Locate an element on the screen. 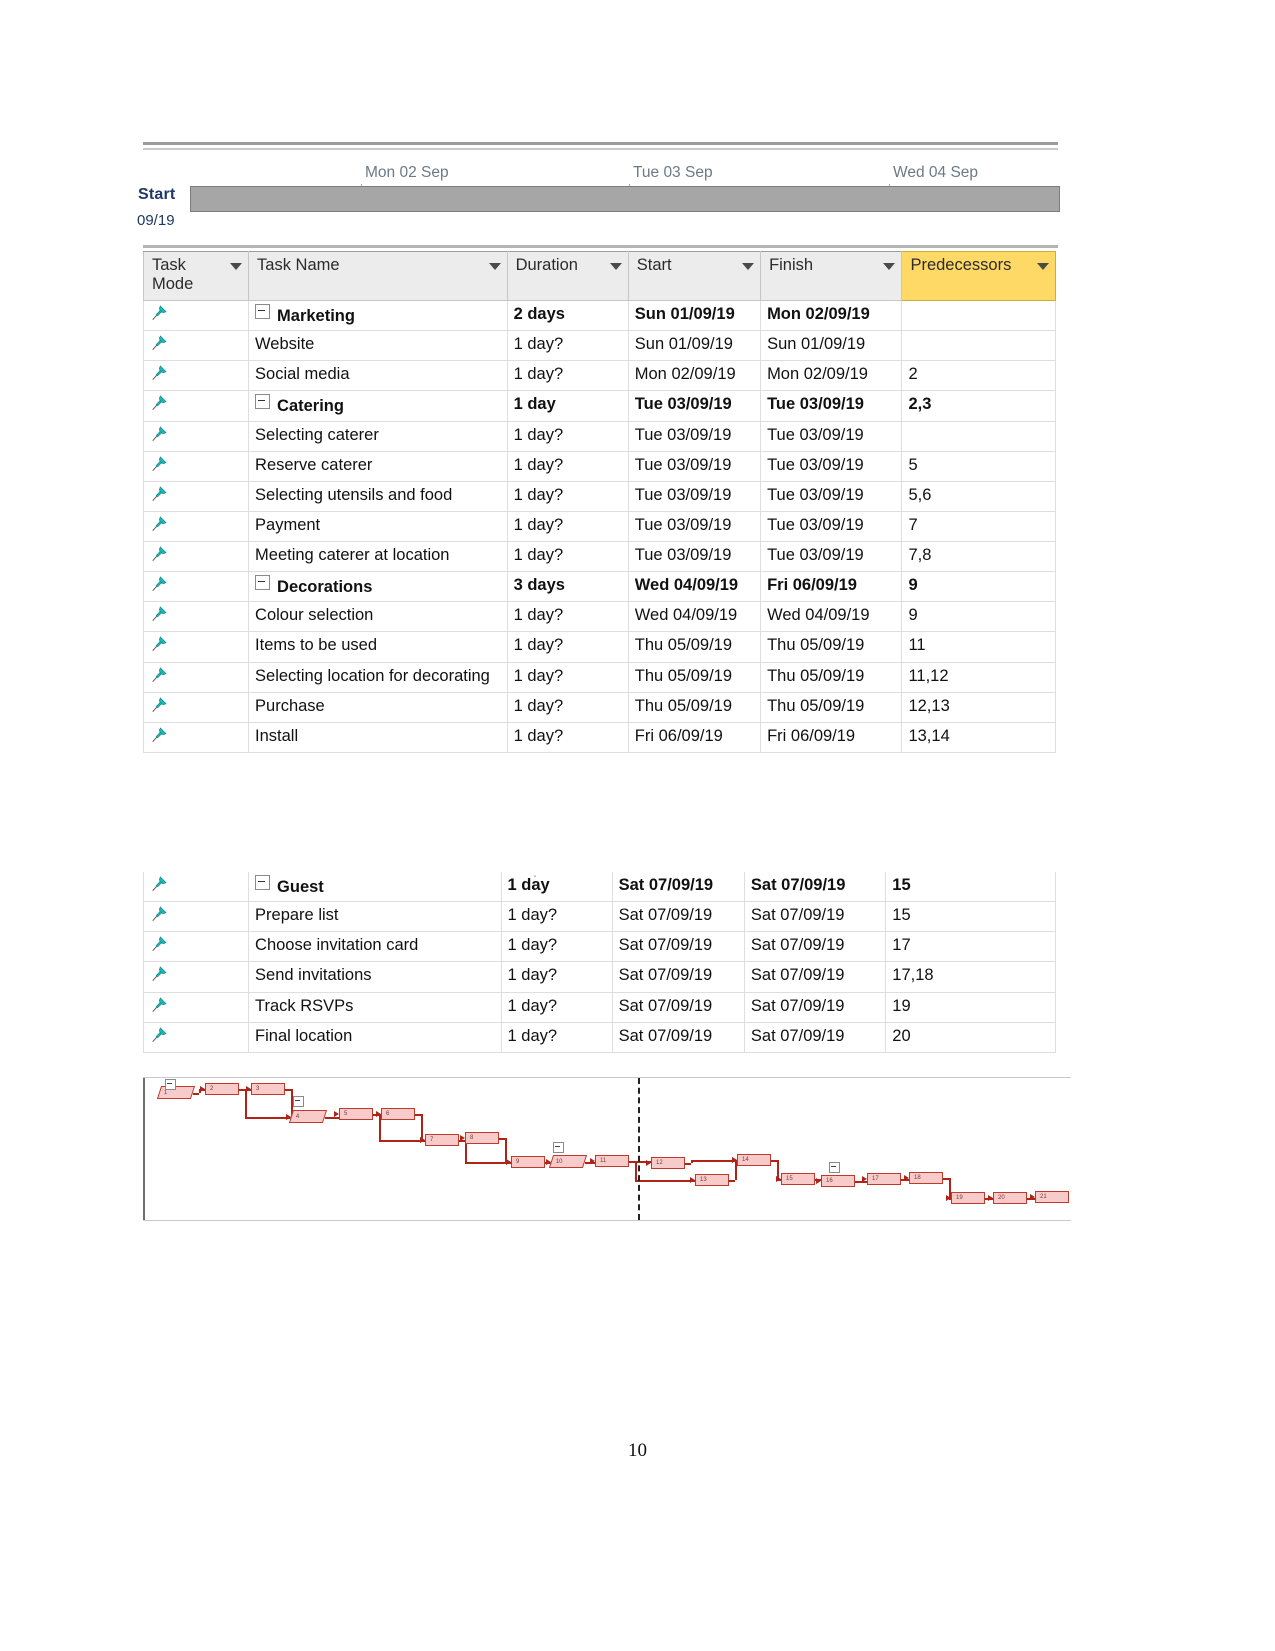 This screenshot has height=1651, width=1275. network-node: 1 is located at coordinates (176, 1092).